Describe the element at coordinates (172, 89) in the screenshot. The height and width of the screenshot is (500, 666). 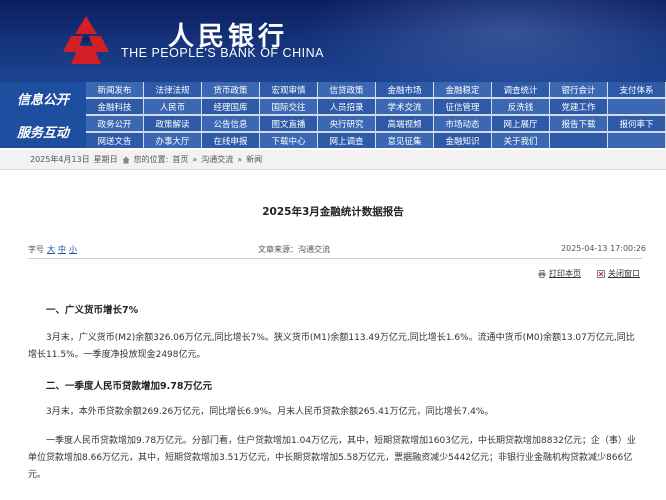
I see `nav-item: 法律法规` at that location.